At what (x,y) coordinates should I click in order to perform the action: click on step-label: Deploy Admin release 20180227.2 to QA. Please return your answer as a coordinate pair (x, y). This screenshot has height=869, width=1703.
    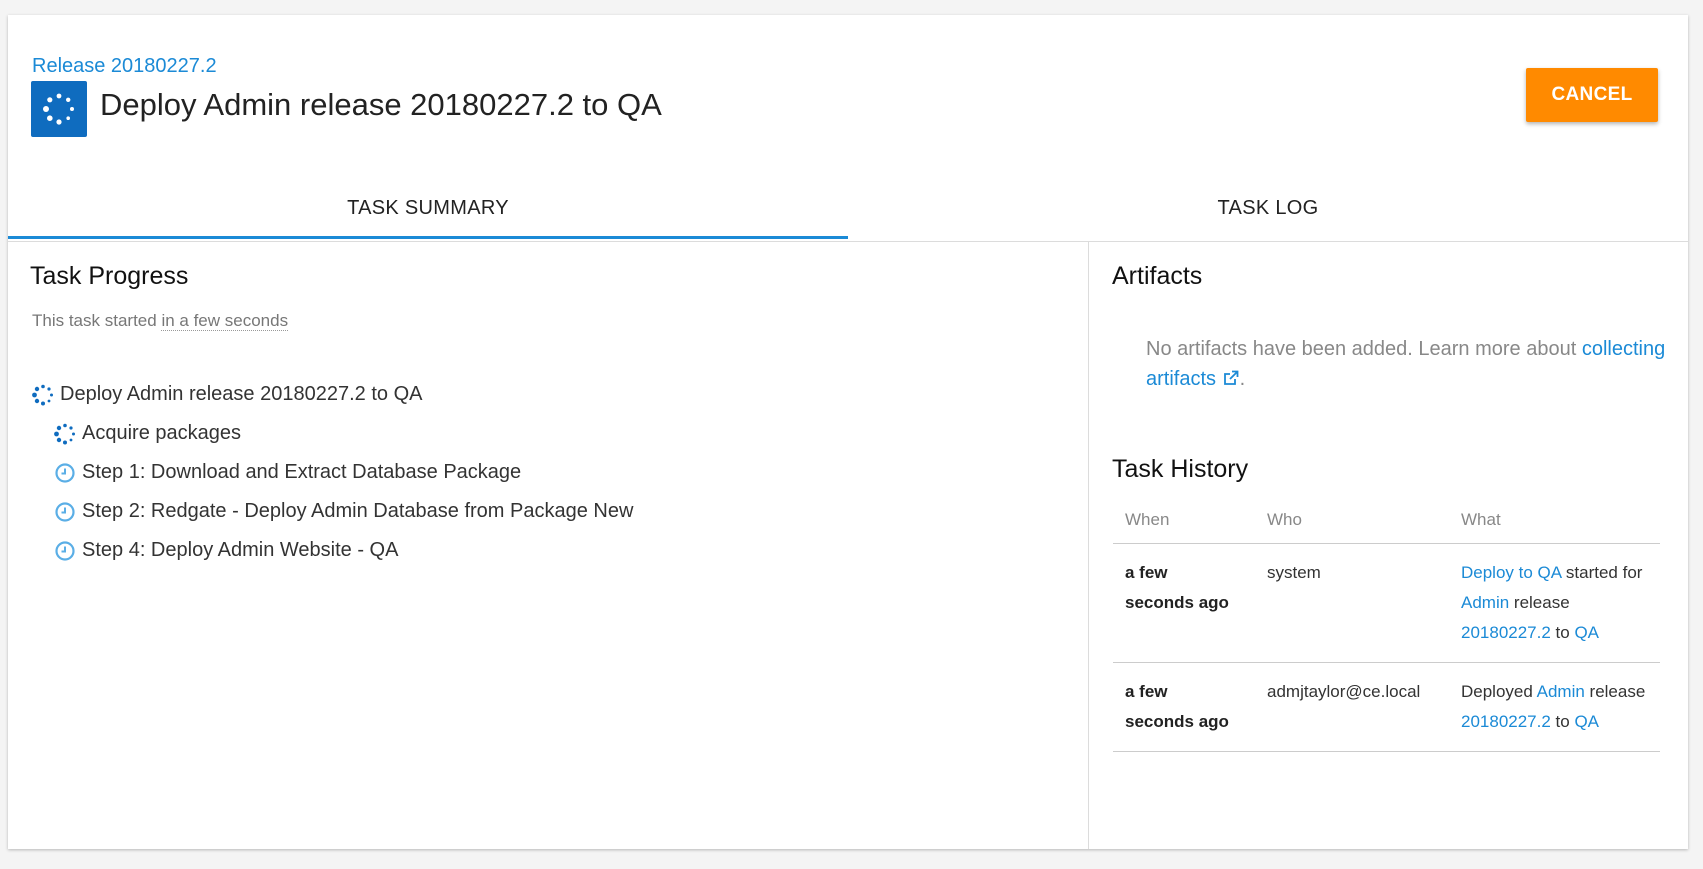
    Looking at the image, I should click on (241, 394).